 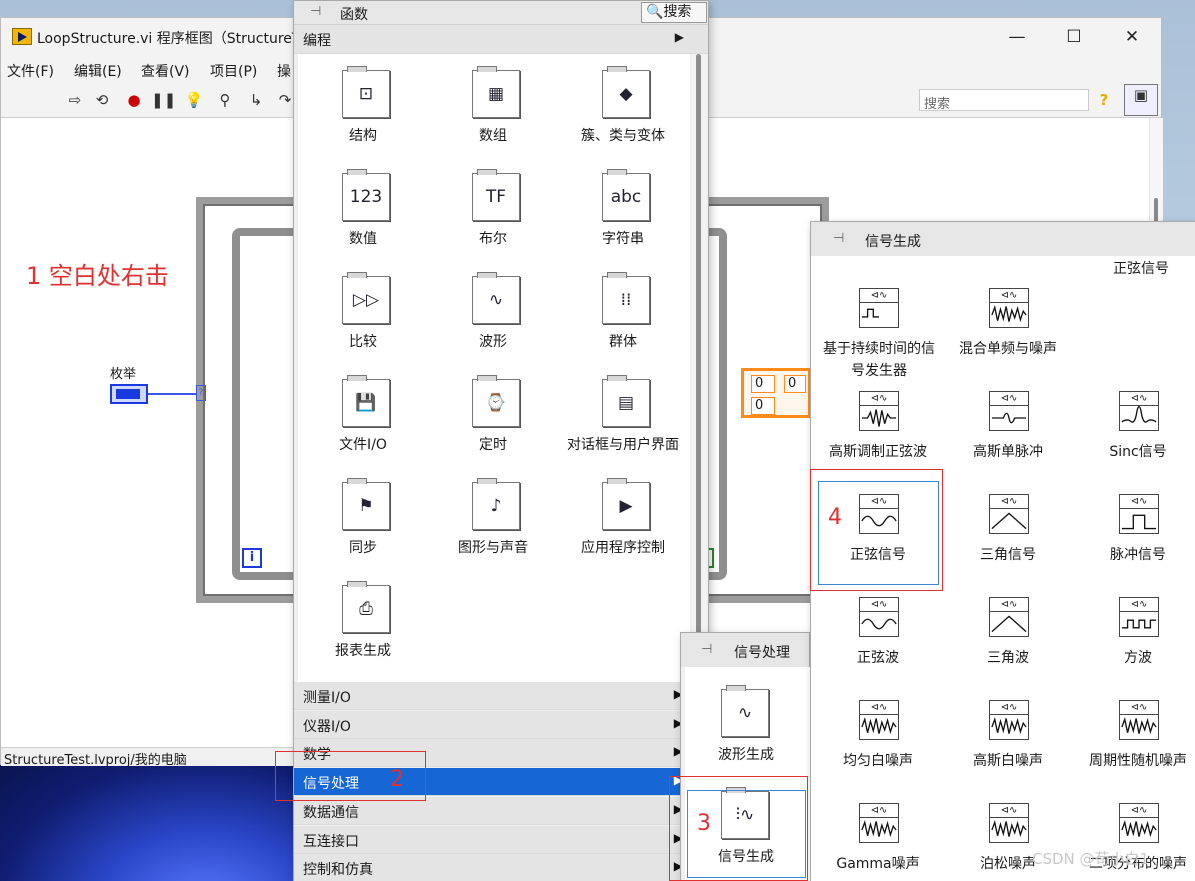 What do you see at coordinates (623, 136) in the screenshot?
I see `palette-item-label: 簇、类与变体` at bounding box center [623, 136].